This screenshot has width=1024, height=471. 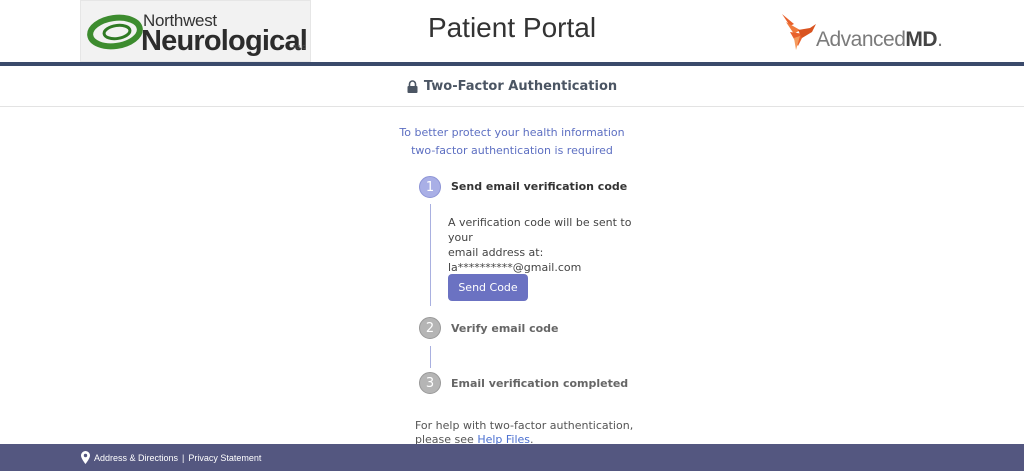 I want to click on footer: Address & Directions | Privacy Statement, so click(x=512, y=457).